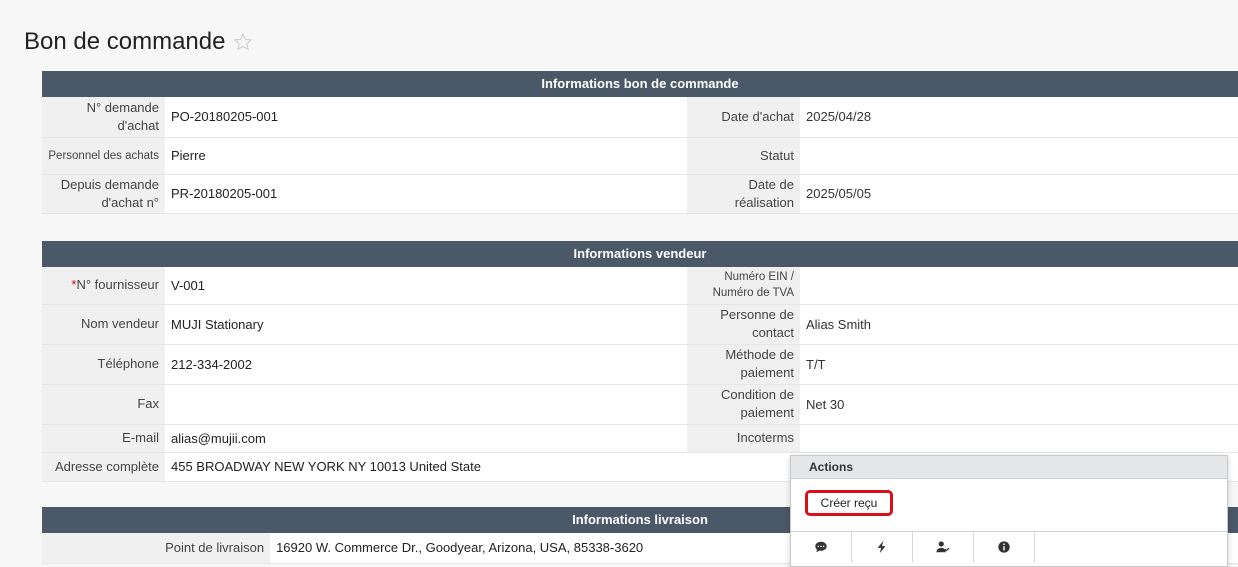  What do you see at coordinates (426, 324) in the screenshot?
I see `vendor-name-value: MUJI Stationary` at bounding box center [426, 324].